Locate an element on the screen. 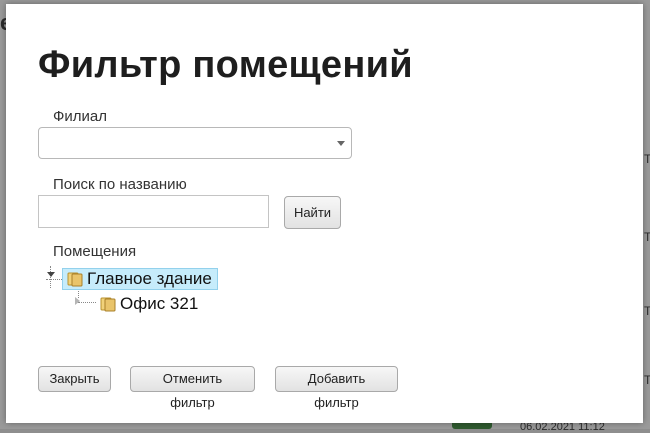  find-button: Найти is located at coordinates (312, 212).